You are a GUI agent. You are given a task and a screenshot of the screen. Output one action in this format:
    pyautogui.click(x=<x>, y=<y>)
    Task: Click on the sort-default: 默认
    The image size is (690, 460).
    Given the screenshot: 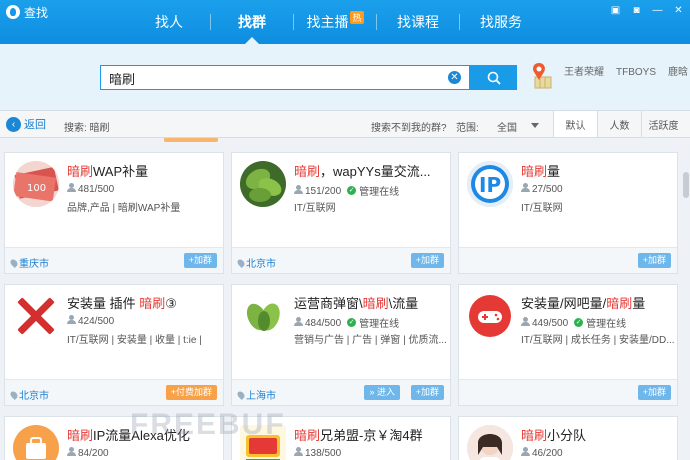 What is the action you would take?
    pyautogui.click(x=575, y=124)
    